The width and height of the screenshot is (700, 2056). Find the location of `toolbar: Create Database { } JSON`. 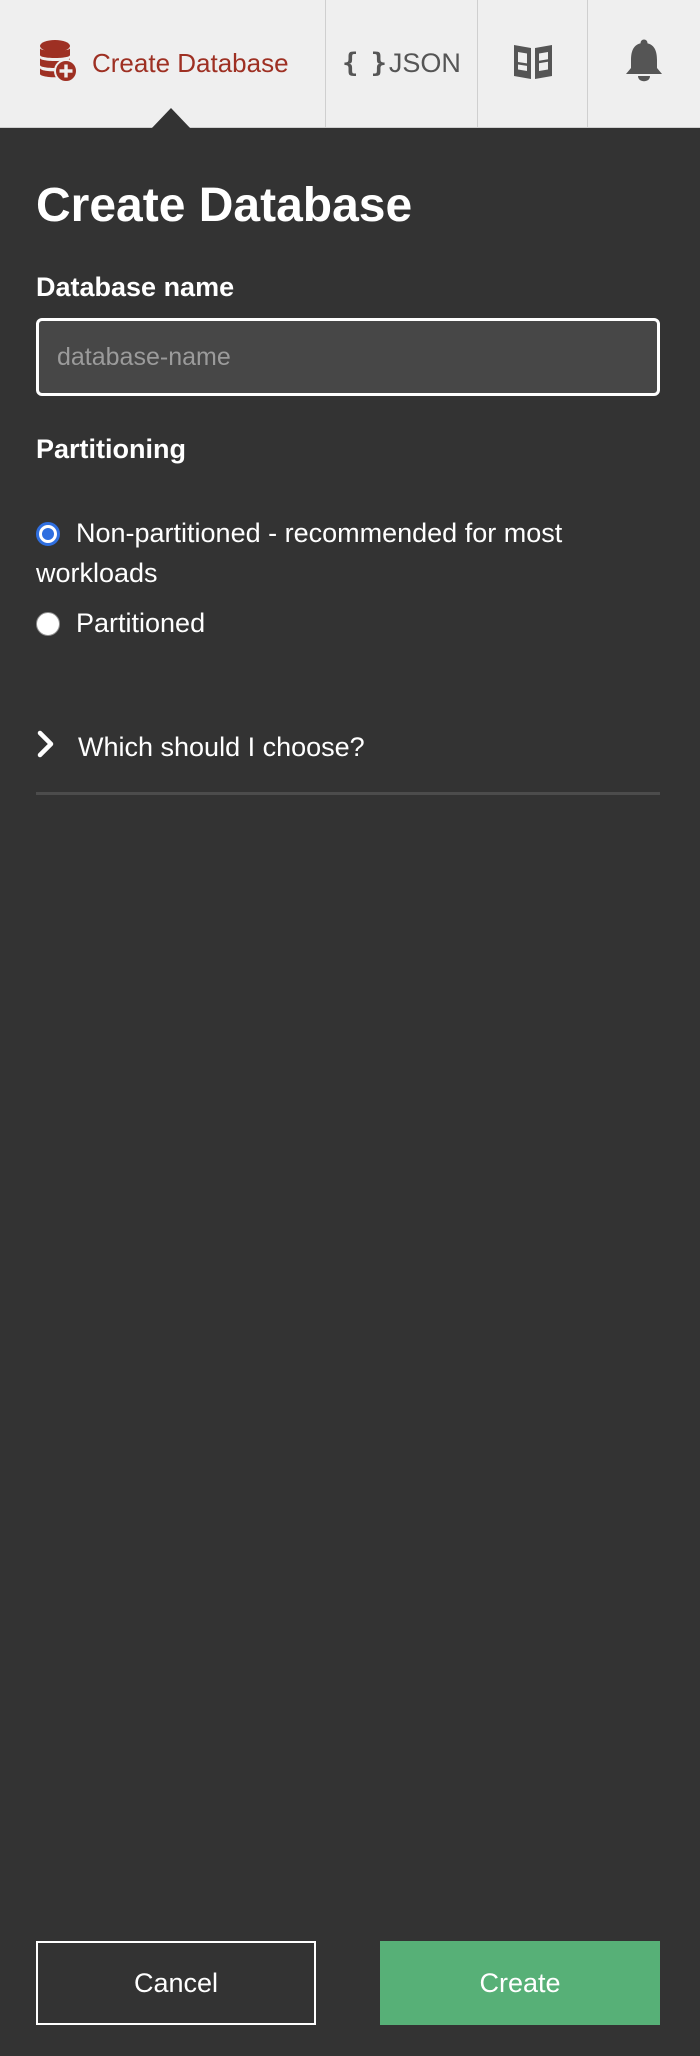

toolbar: Create Database { } JSON is located at coordinates (350, 64).